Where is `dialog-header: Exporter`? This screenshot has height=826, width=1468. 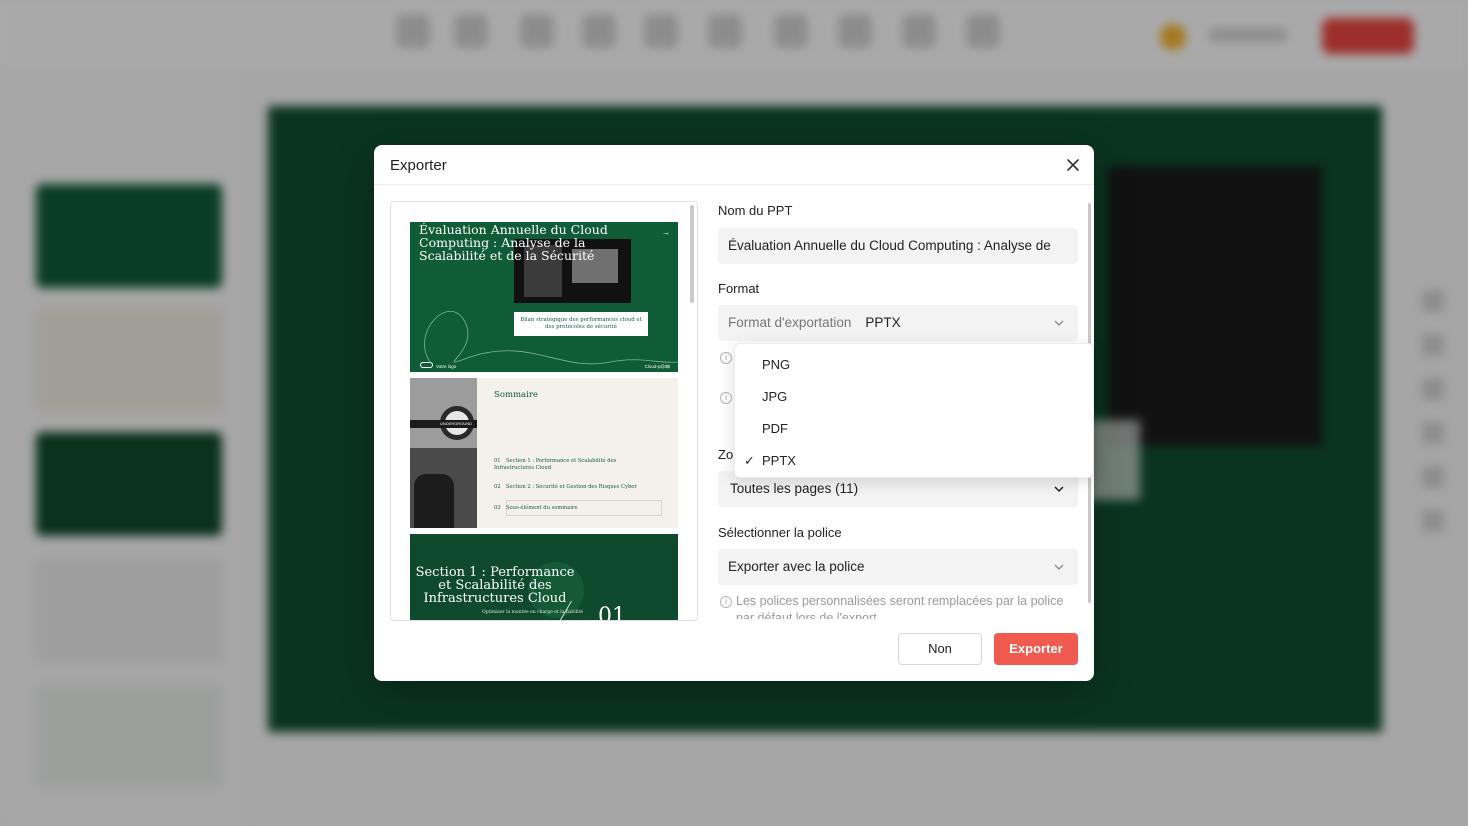
dialog-header: Exporter is located at coordinates (734, 165).